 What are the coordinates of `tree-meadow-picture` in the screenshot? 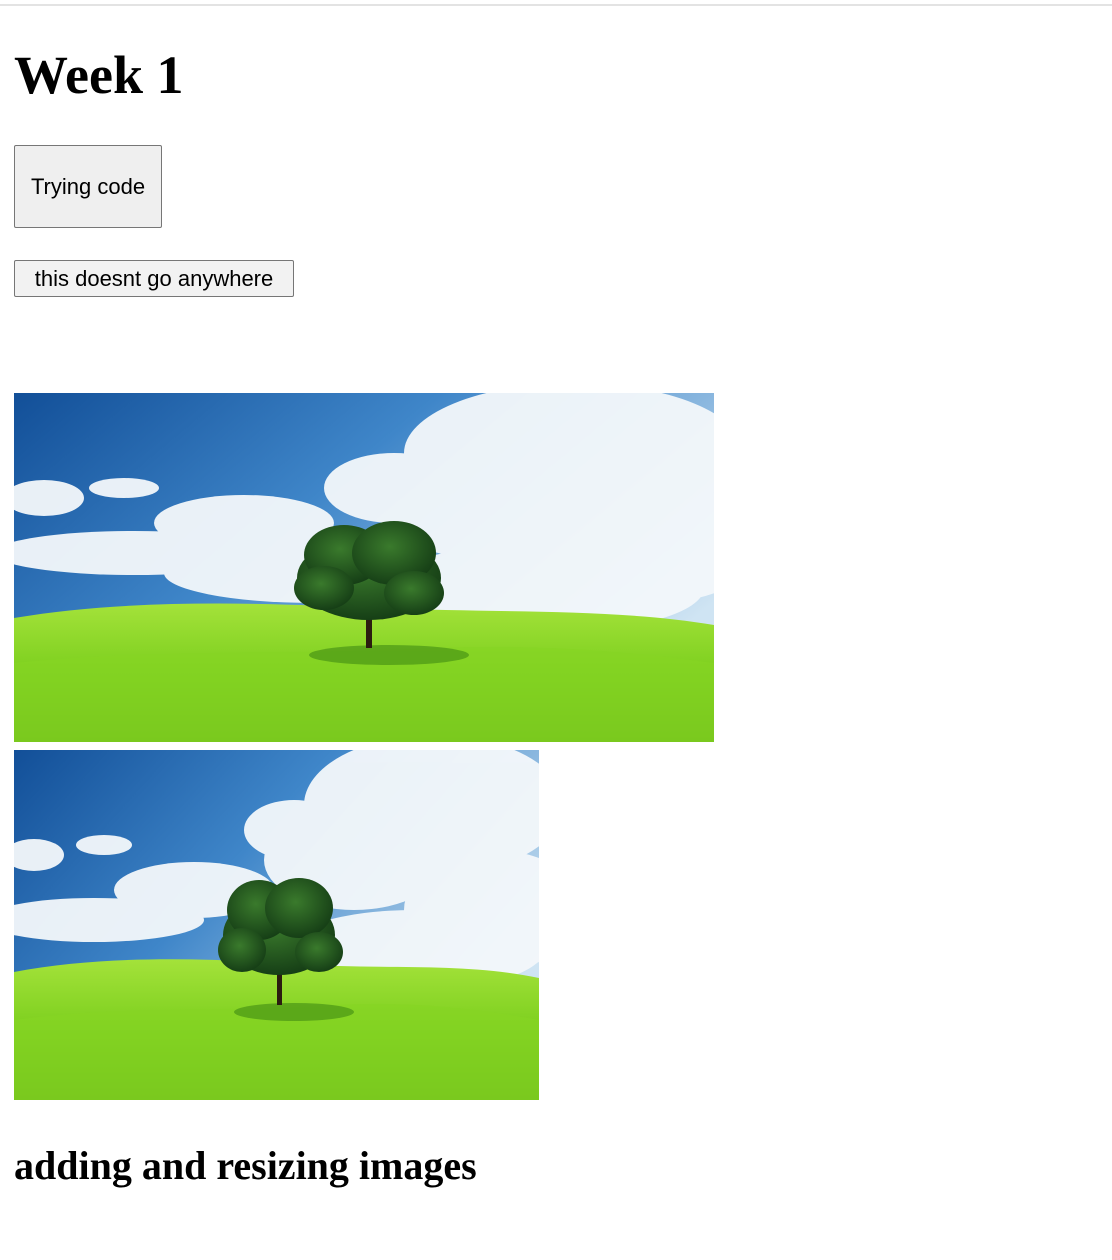 It's located at (276, 925).